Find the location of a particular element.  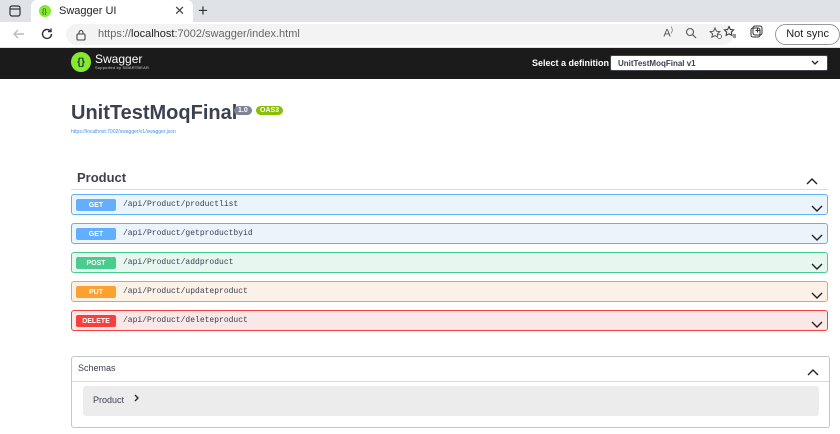

new-tab-icon: + is located at coordinates (203, 11).